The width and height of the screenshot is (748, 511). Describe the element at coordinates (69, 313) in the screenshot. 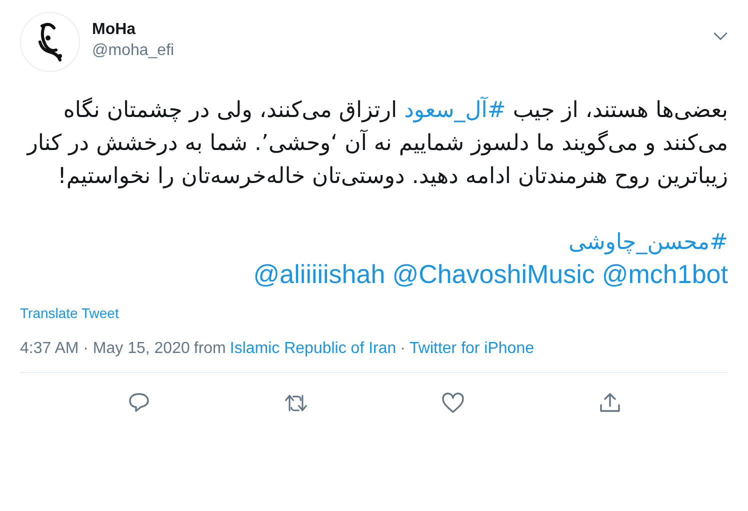

I see `translate-link: Translate Tweet` at that location.